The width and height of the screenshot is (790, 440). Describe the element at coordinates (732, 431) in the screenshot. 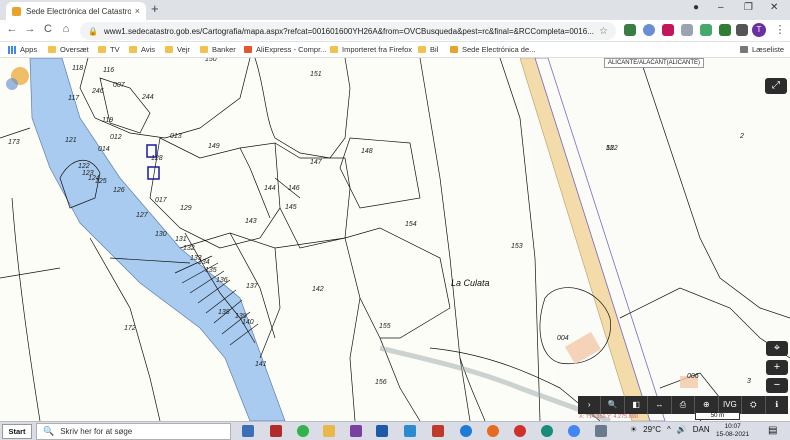

I see `clock: 10:07 15-08-2021` at that location.